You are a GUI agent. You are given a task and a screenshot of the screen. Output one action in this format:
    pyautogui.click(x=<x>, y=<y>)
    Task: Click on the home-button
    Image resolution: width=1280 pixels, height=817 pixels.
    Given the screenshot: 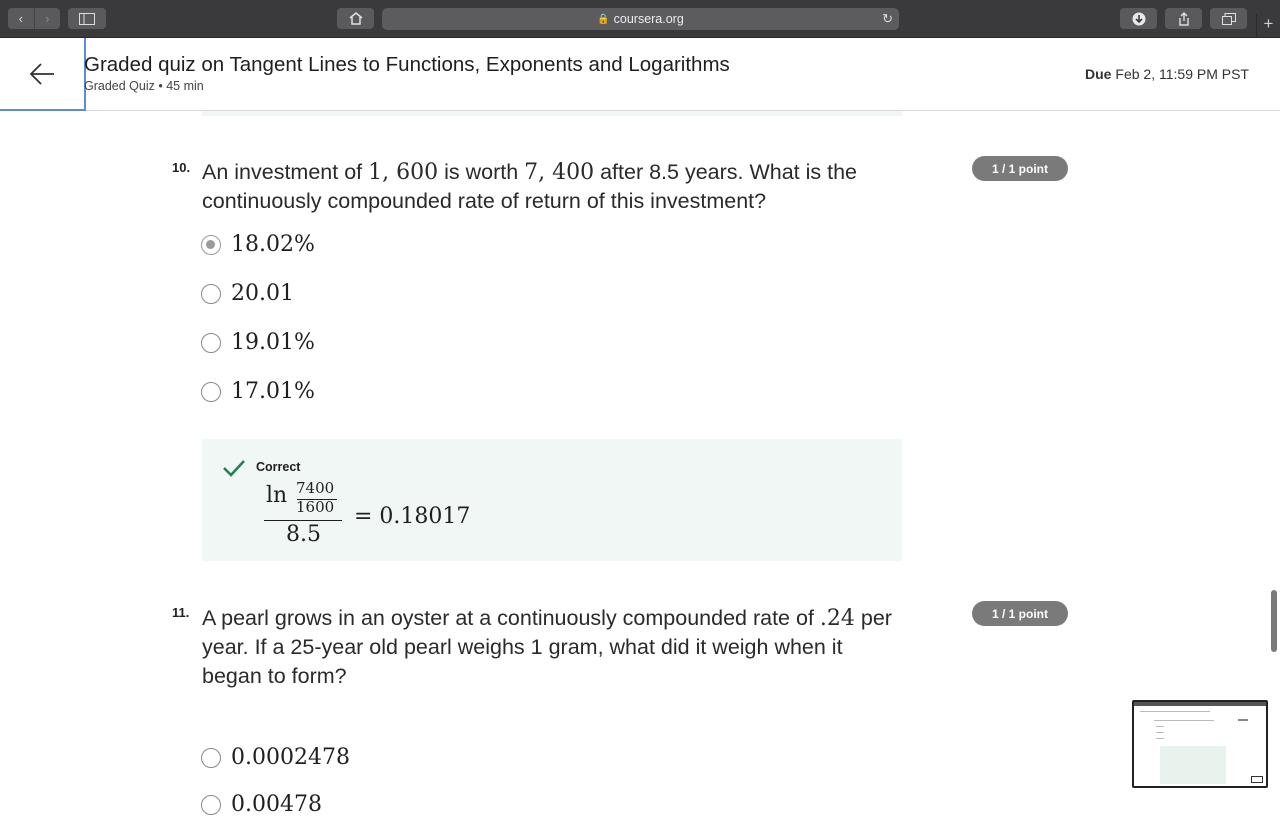 What is the action you would take?
    pyautogui.click(x=355, y=18)
    